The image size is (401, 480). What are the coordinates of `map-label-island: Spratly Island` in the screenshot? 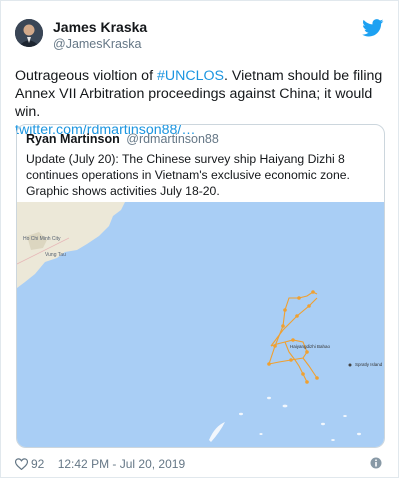 It's located at (369, 364).